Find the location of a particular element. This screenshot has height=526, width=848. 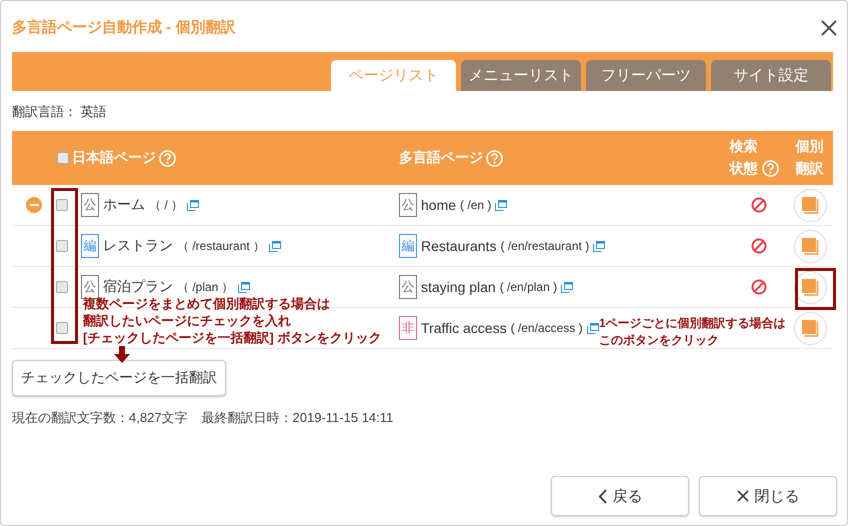

page-title: レストラン is located at coordinates (138, 246).